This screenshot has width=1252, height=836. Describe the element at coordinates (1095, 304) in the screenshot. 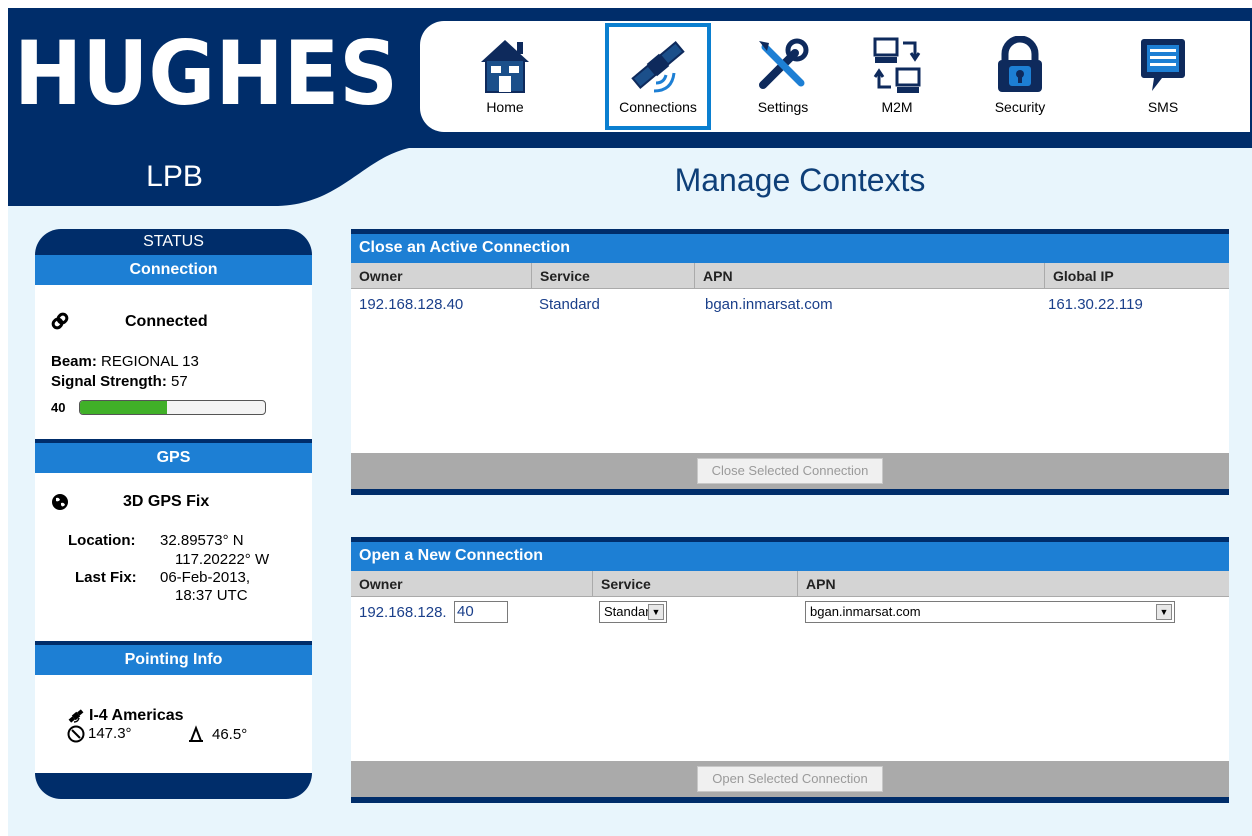

I see `row-global-ip: 161.30.22.119` at that location.